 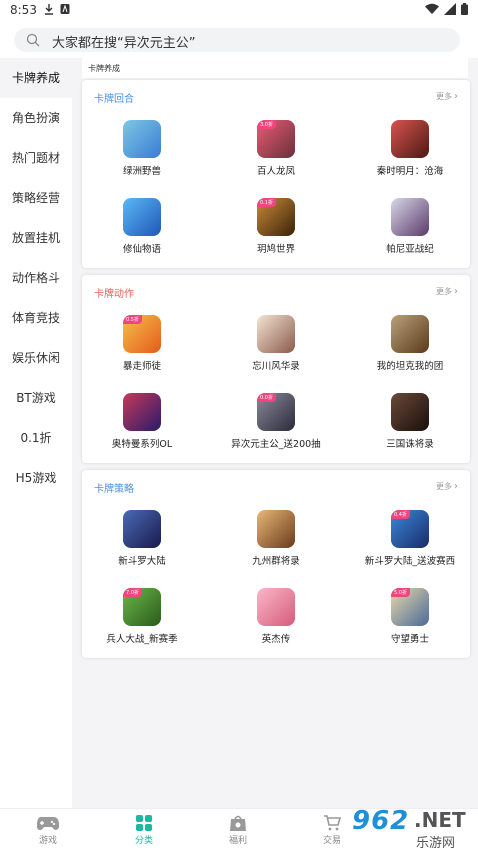 I want to click on game-item: 我的坦克我的团, so click(x=410, y=343).